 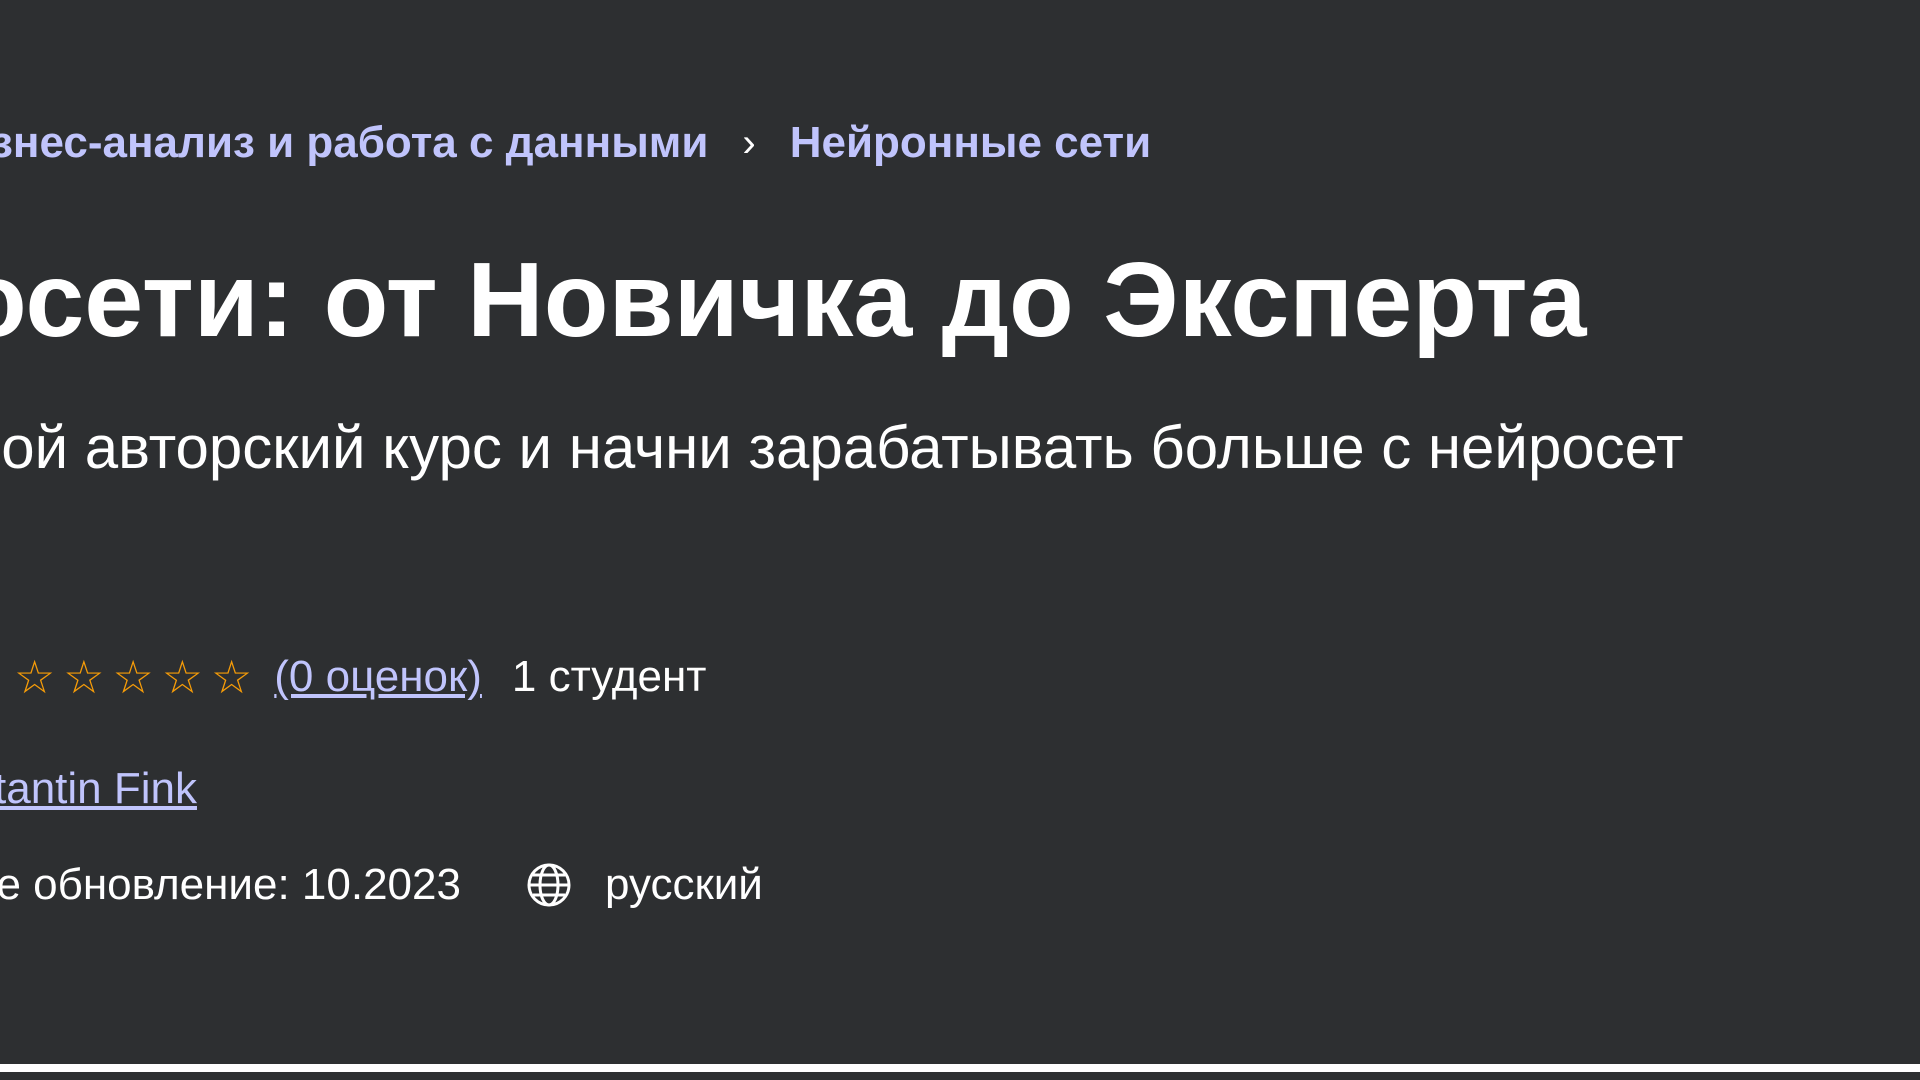 I want to click on author-row: stantin Fink, so click(x=98, y=789).